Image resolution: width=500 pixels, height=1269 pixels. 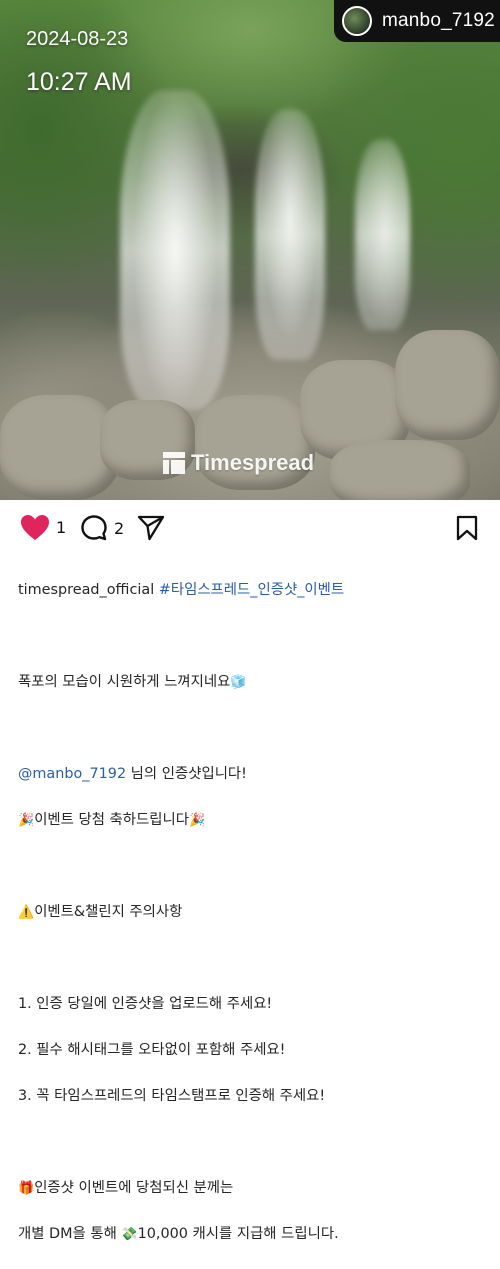 I want to click on caption-line: 2. 필수 해시태그를 오타없이 포함해 주세요!, so click(x=259, y=1050).